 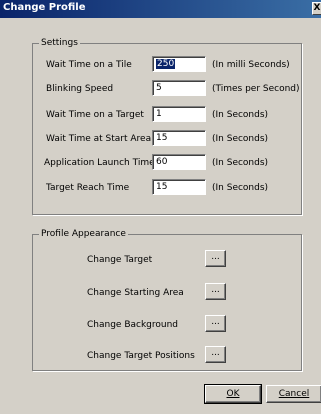 What do you see at coordinates (44, 7) in the screenshot?
I see `window-title: Change Profile` at bounding box center [44, 7].